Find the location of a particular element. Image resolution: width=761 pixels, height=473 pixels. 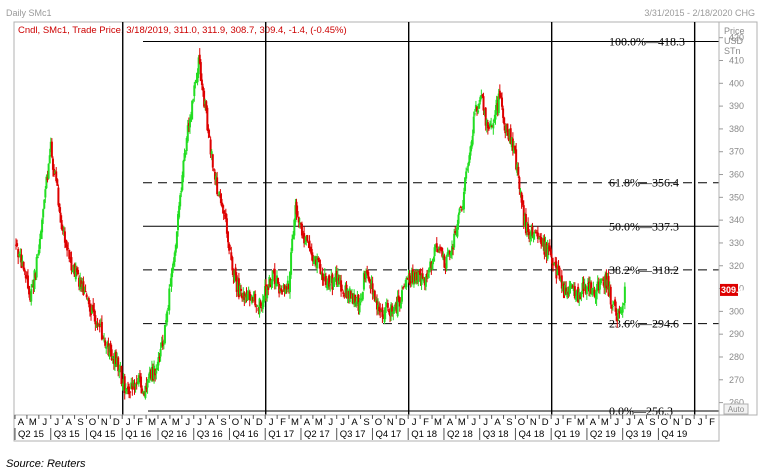

fib-level-label: 38.2%—318.2 is located at coordinates (644, 270).